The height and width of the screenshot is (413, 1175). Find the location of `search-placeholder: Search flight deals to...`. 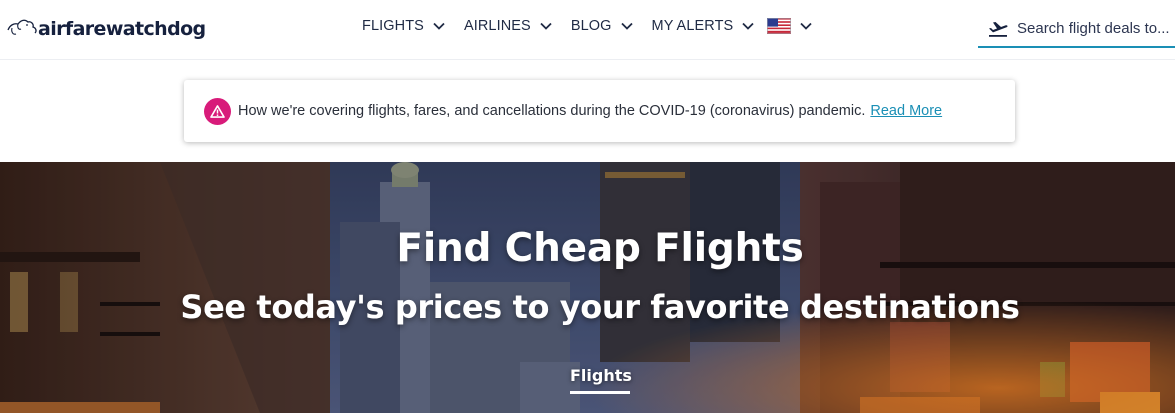

search-placeholder: Search flight deals to... is located at coordinates (1093, 28).